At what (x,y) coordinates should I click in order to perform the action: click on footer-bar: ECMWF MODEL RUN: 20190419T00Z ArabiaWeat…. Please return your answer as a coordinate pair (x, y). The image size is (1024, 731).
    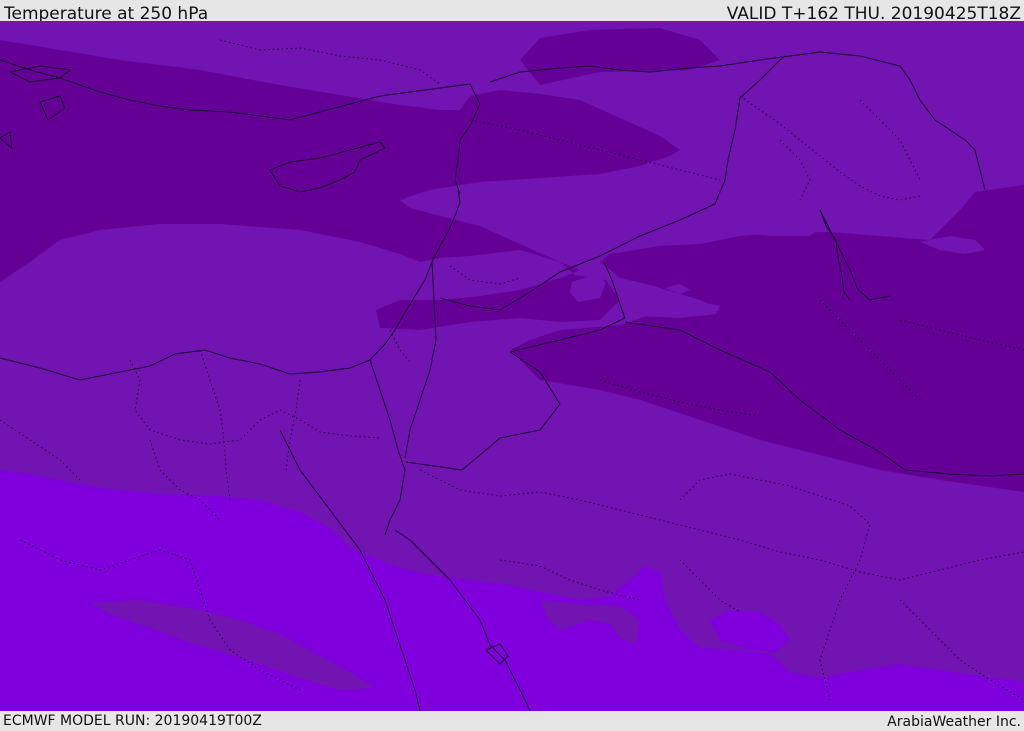
    Looking at the image, I should click on (512, 720).